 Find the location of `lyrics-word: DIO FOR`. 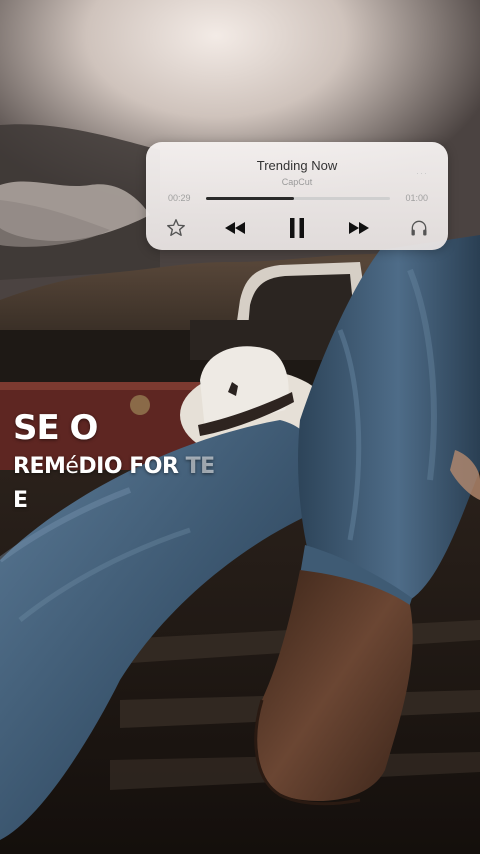

lyrics-word: DIO FOR is located at coordinates (128, 466).